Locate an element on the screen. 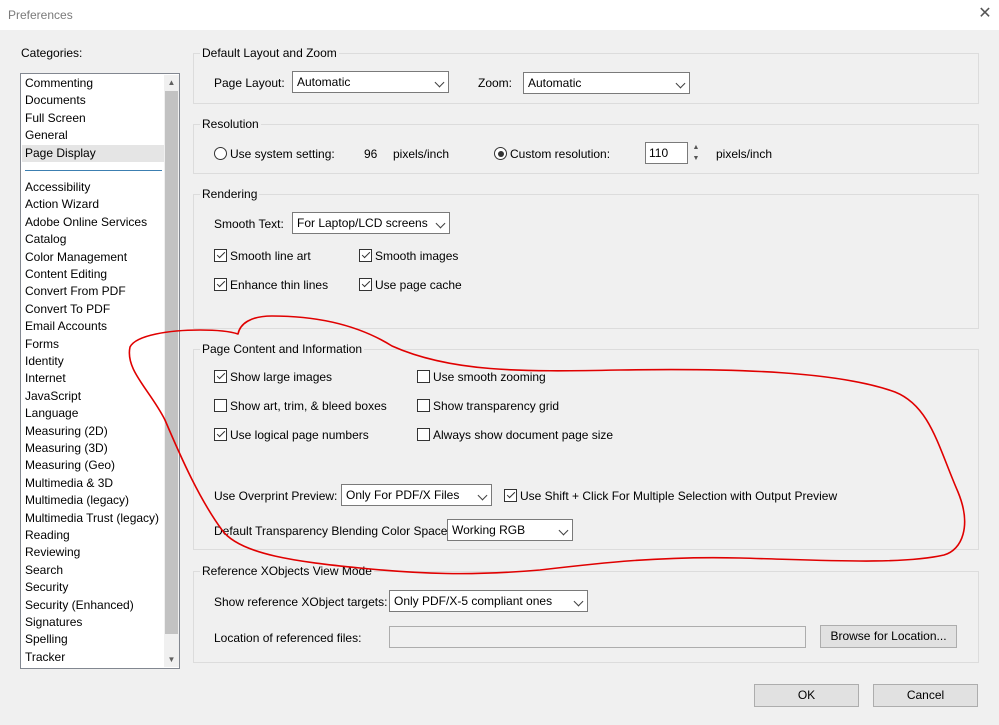 Image resolution: width=999 pixels, height=725 pixels. category-item: Color Management is located at coordinates (76, 257).